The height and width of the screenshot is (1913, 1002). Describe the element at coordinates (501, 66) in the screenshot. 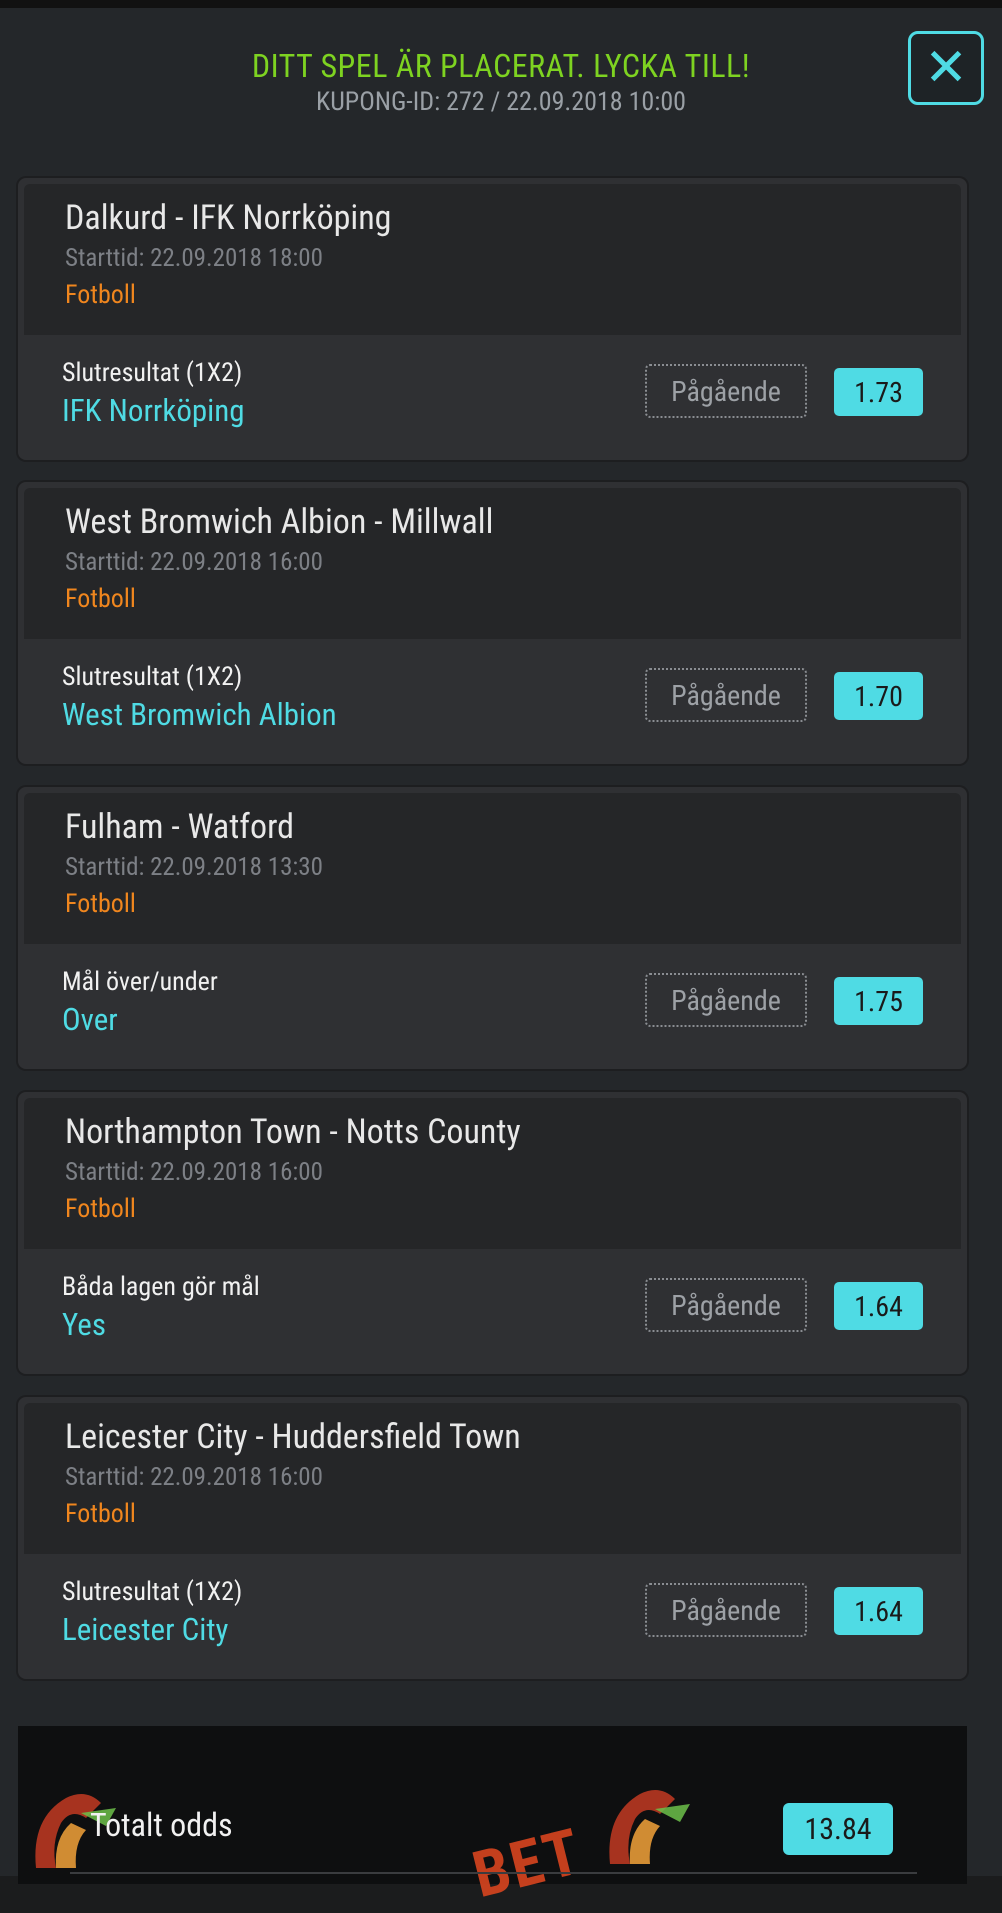

I see `confirmation-title: DITT SPEL ÄR PLACERAT. LYCKA TILL!` at that location.